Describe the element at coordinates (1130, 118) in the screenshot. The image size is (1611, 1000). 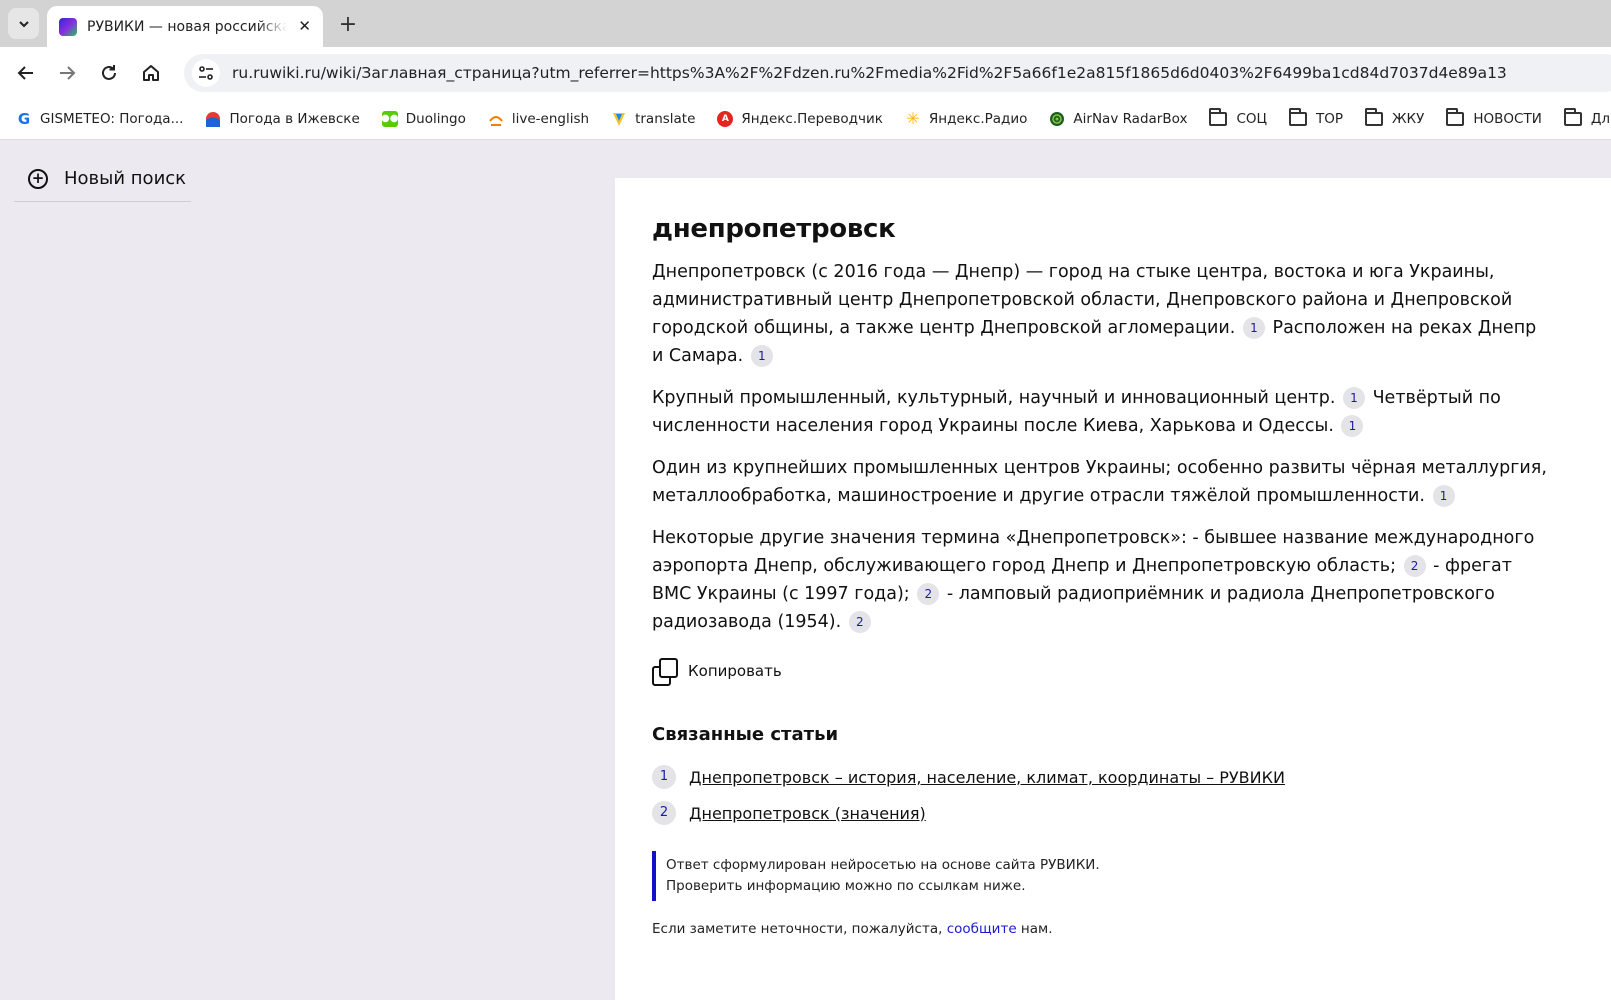
I see `bookmark-label: AirNav RadarBox` at that location.